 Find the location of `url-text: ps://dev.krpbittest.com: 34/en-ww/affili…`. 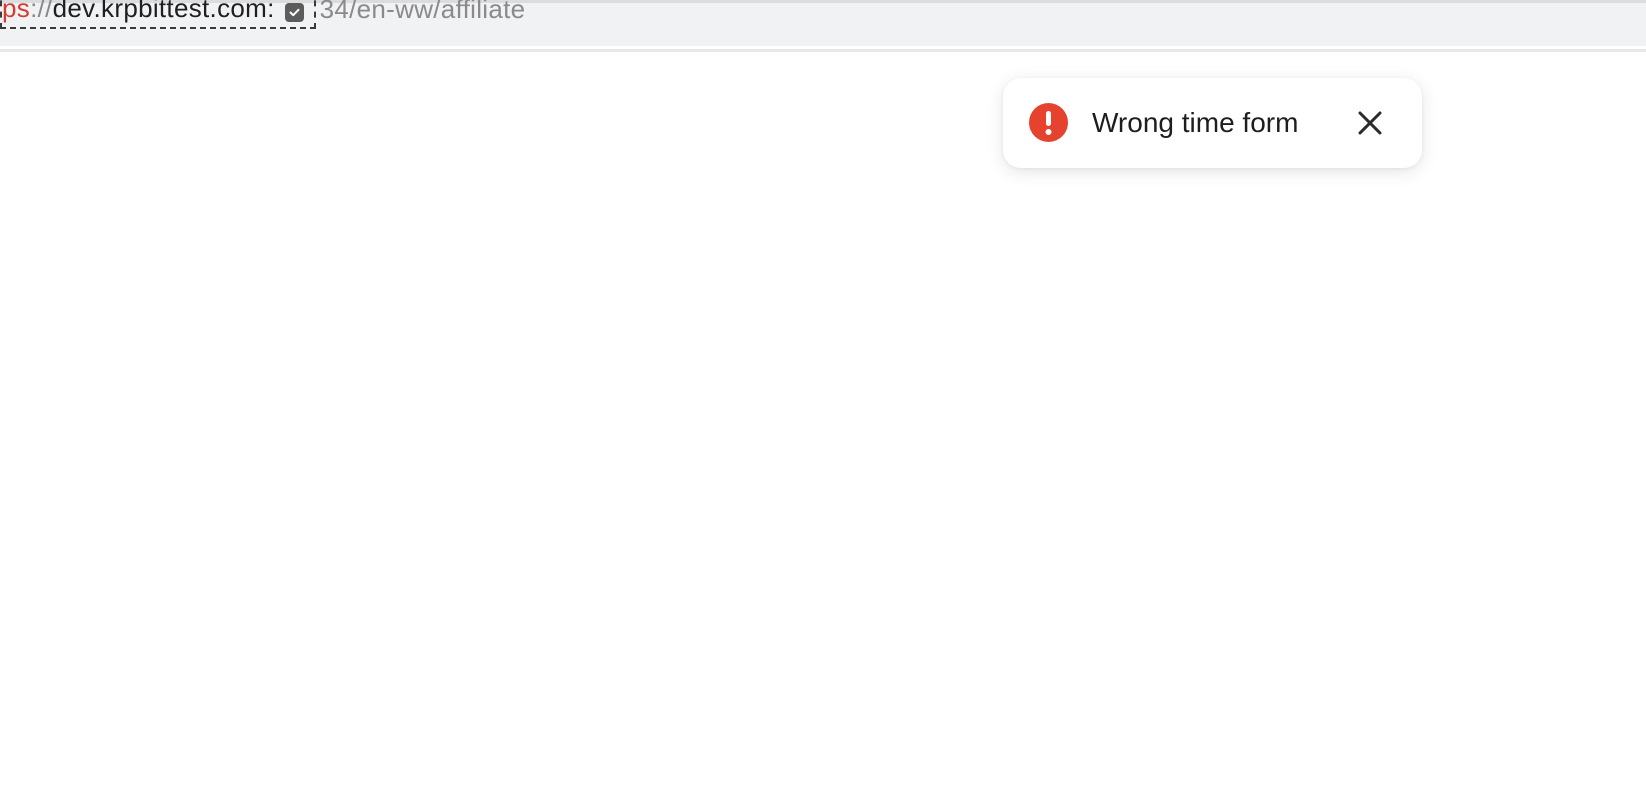

url-text: ps://dev.krpbittest.com: 34/en-ww/affili… is located at coordinates (262, 14).